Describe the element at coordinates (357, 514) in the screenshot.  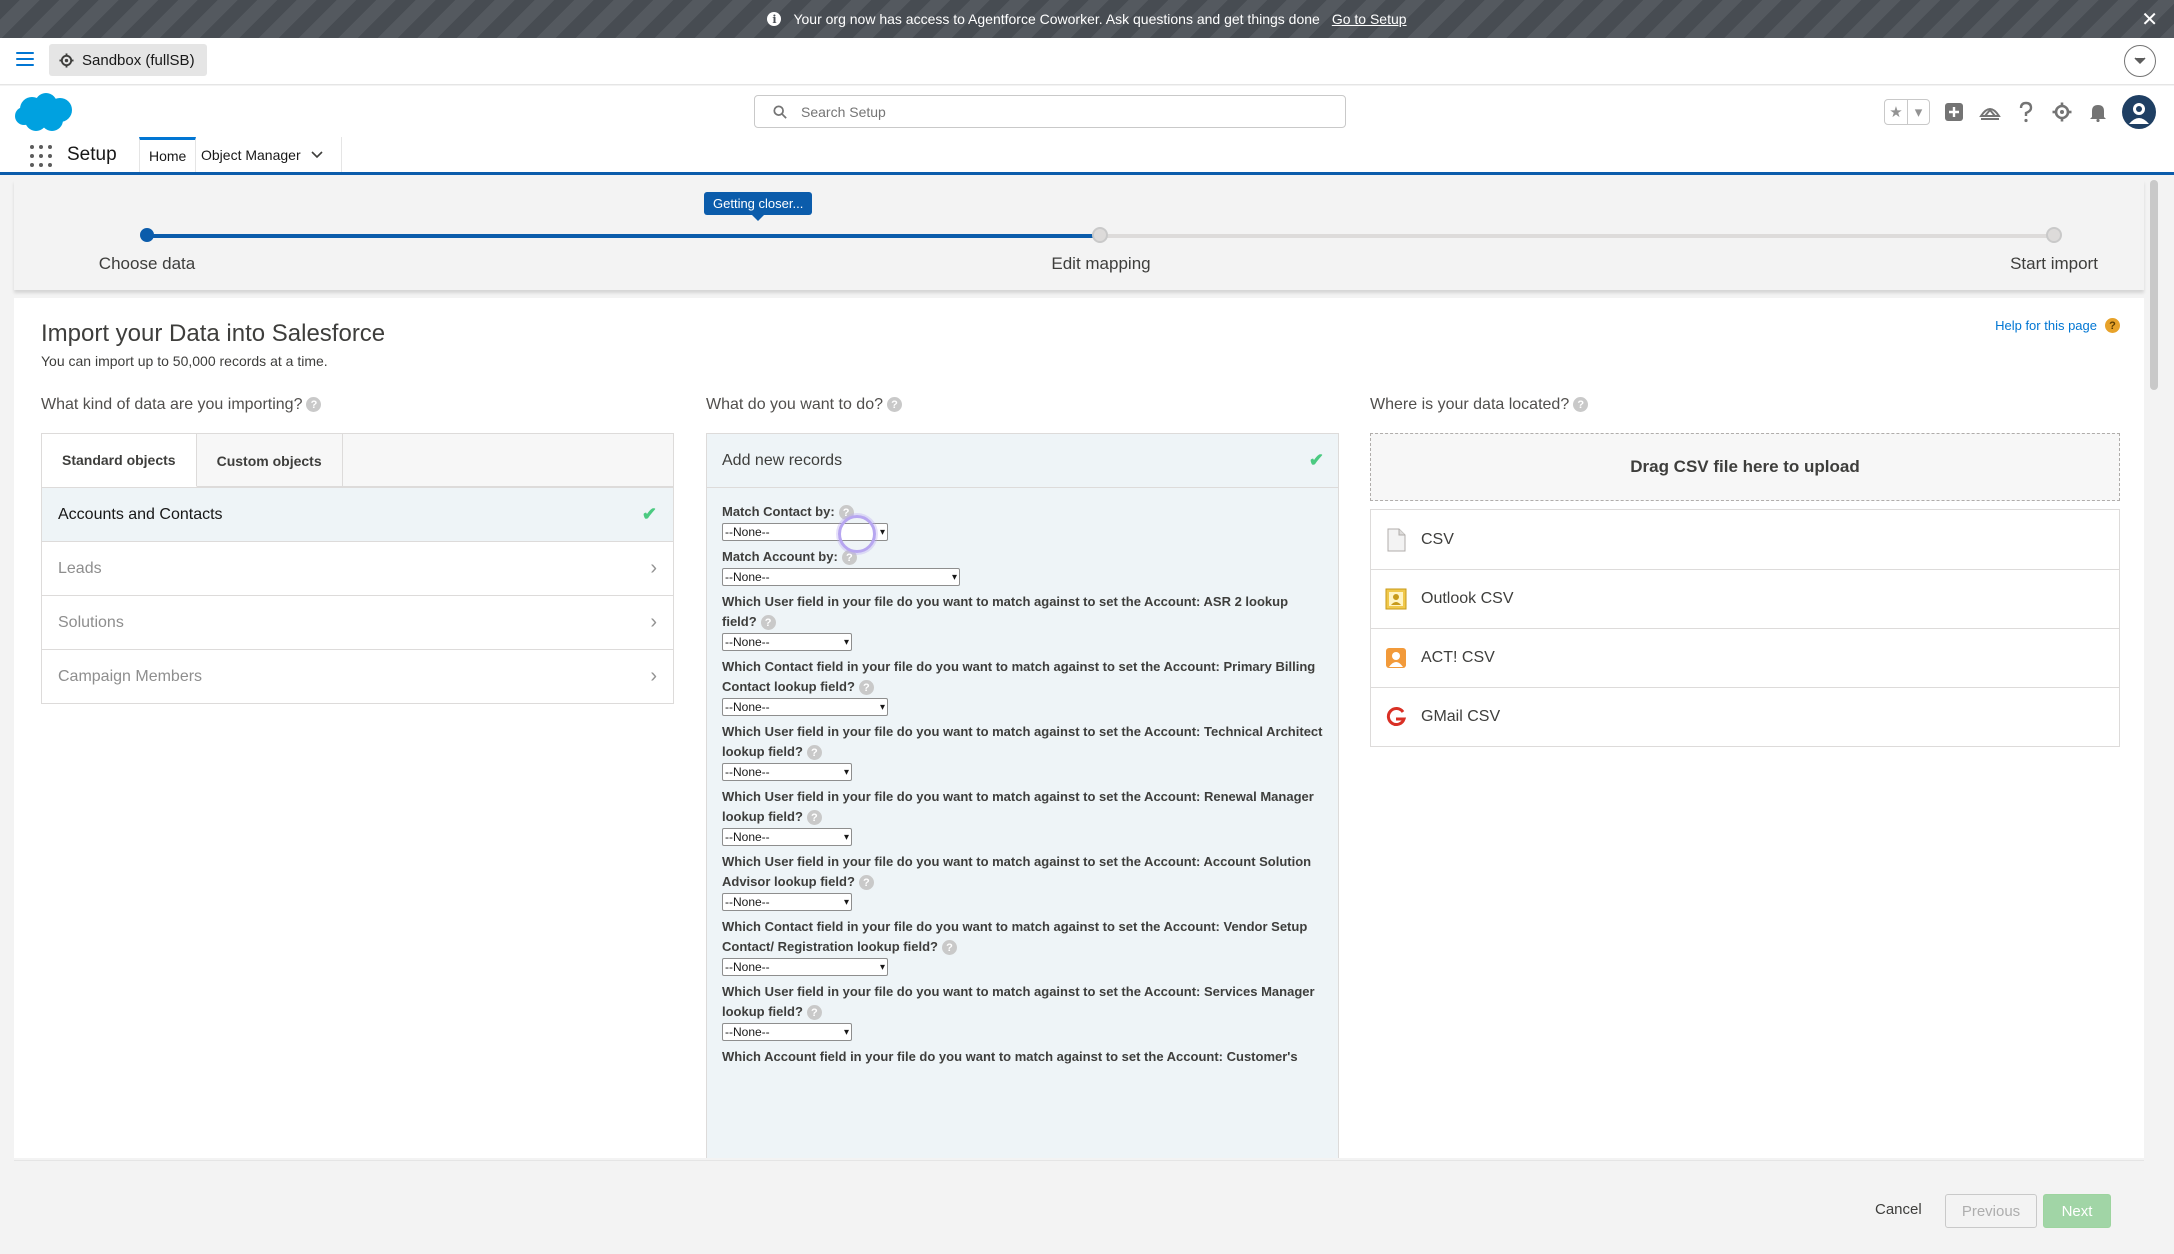
I see `object-accounts-and-contacts: Accounts and Contacts ✔` at that location.